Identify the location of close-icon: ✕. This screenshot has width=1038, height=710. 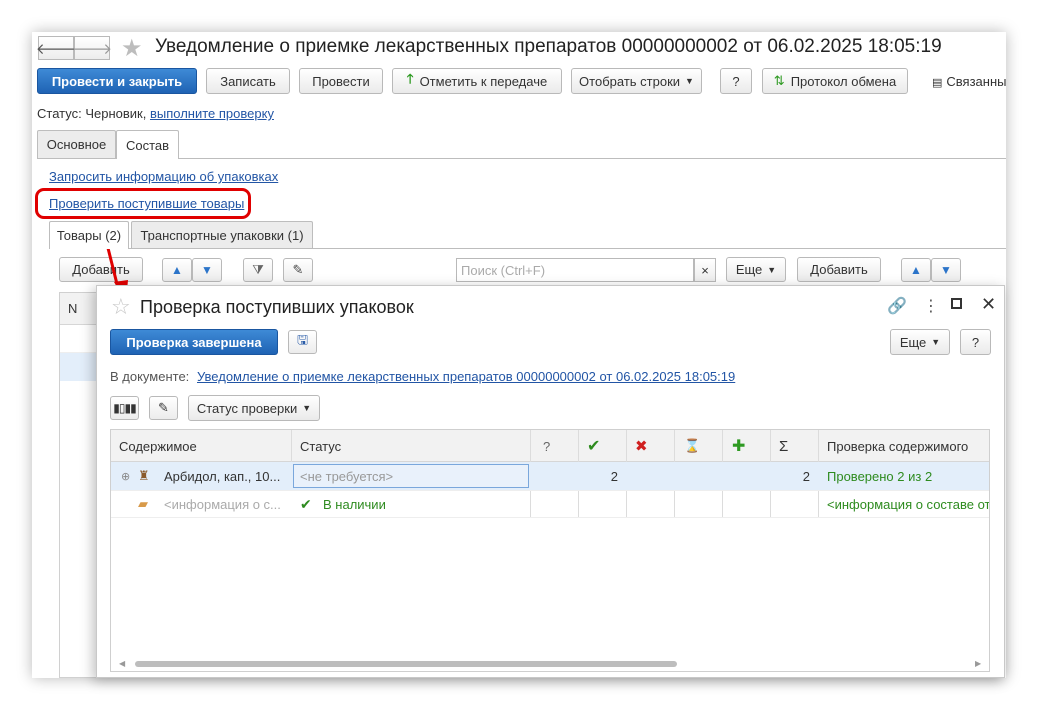
(988, 304).